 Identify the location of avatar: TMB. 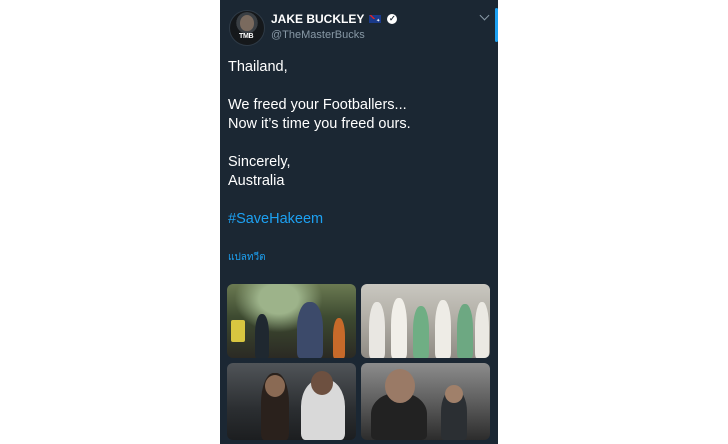
(247, 28).